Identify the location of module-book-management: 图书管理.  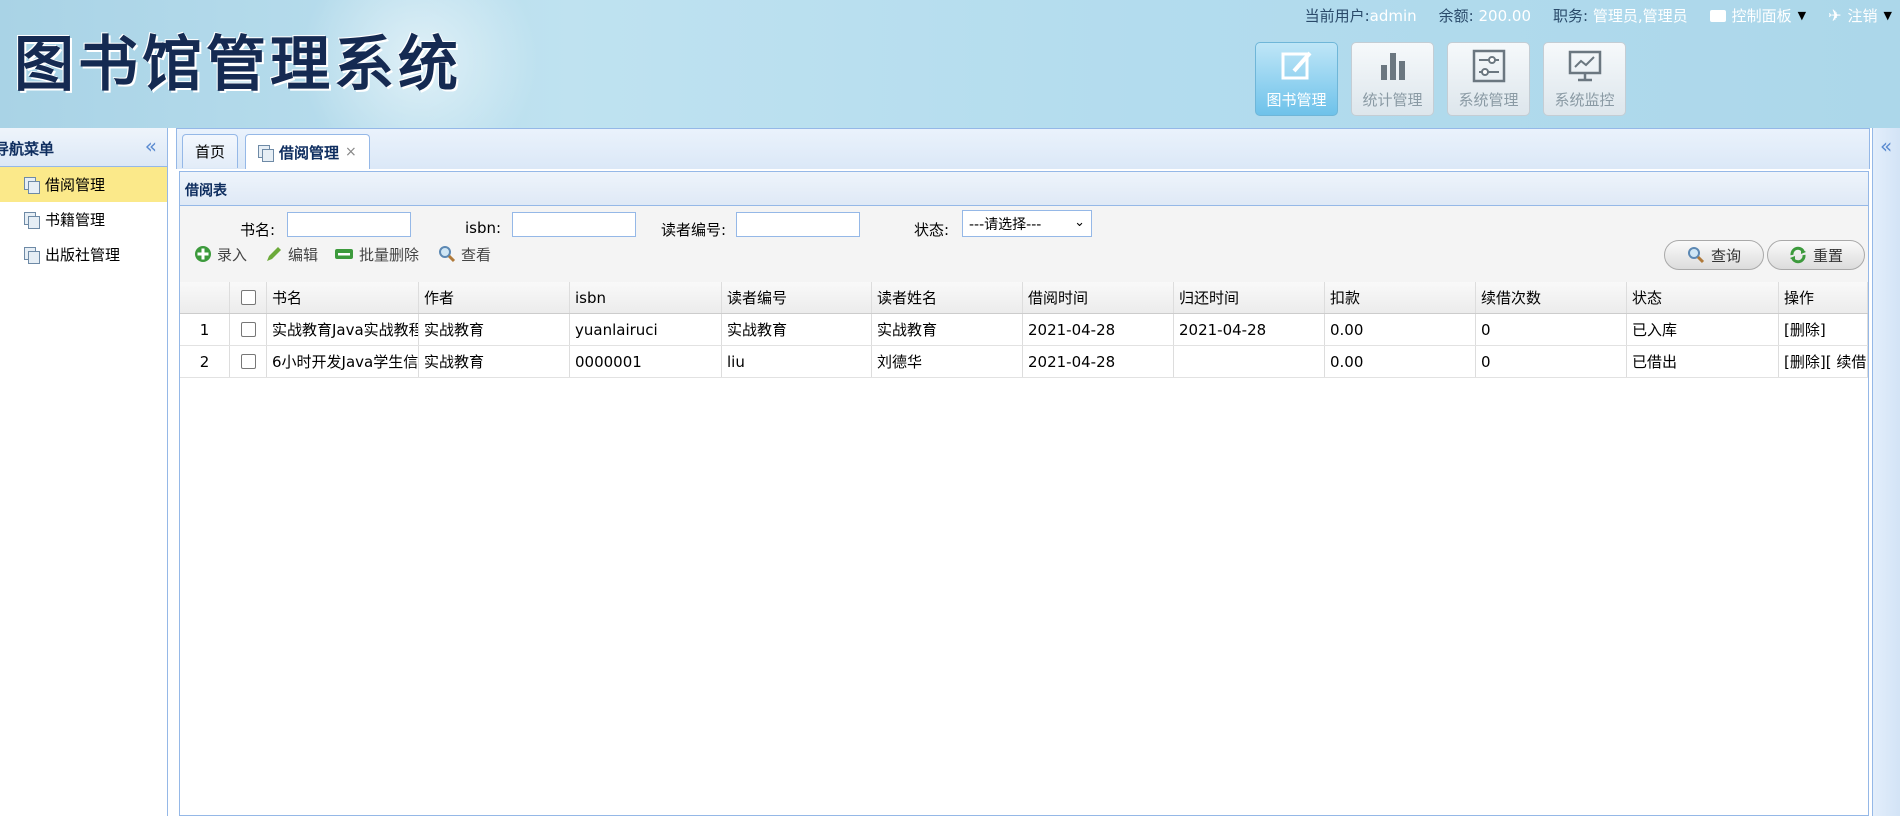
(1296, 79).